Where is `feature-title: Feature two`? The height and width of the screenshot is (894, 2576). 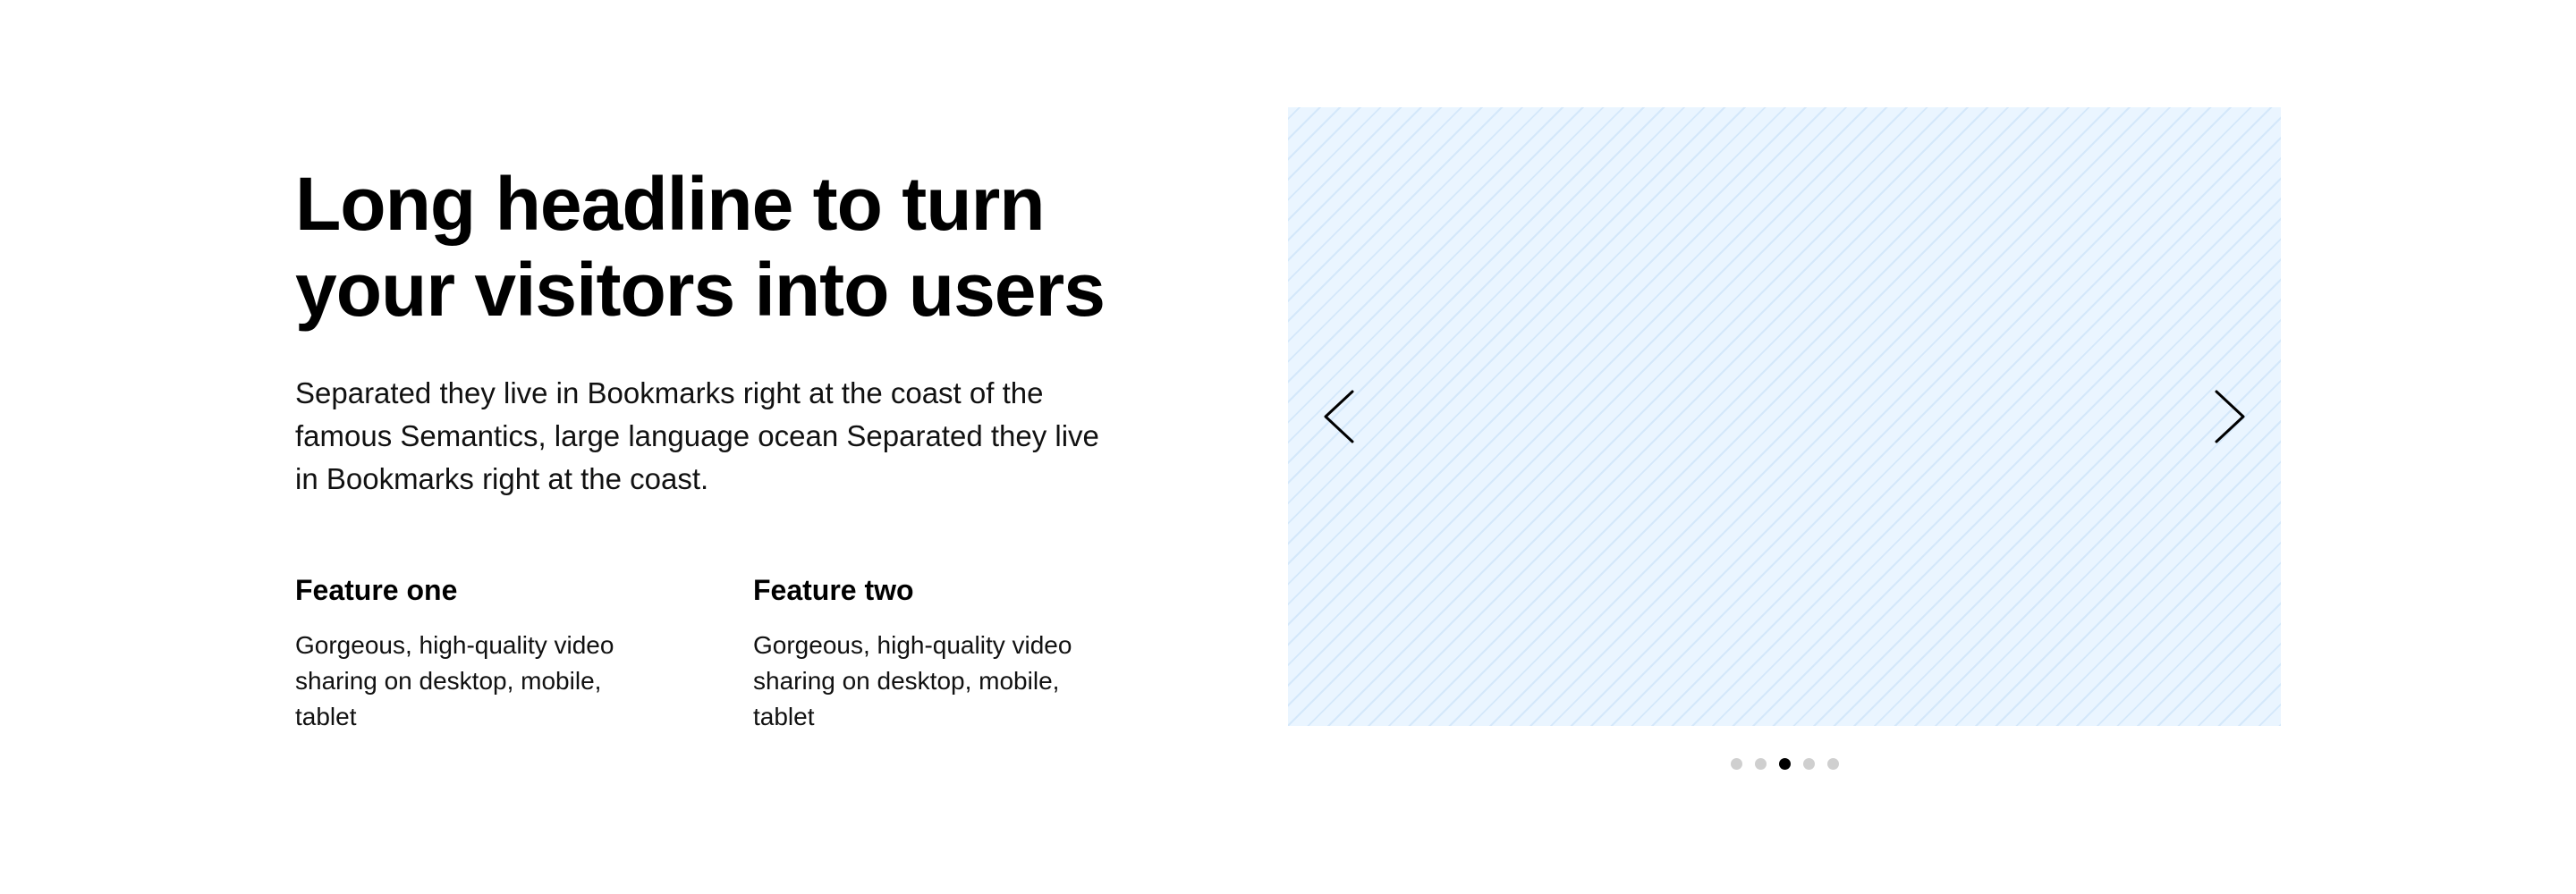
feature-title: Feature two is located at coordinates (833, 590).